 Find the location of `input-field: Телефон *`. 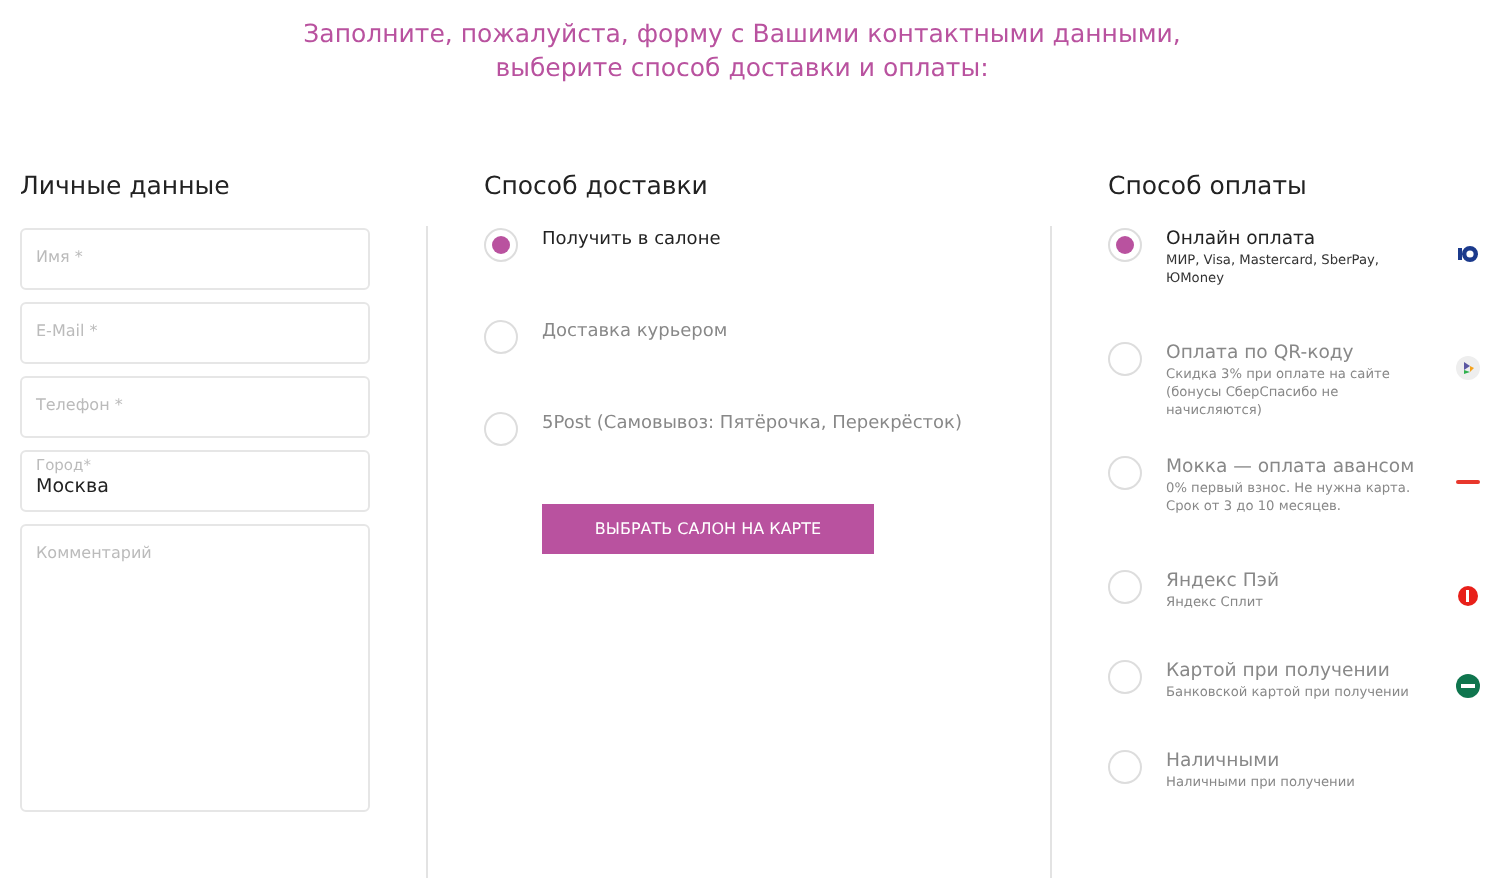

input-field: Телефон * is located at coordinates (195, 407).